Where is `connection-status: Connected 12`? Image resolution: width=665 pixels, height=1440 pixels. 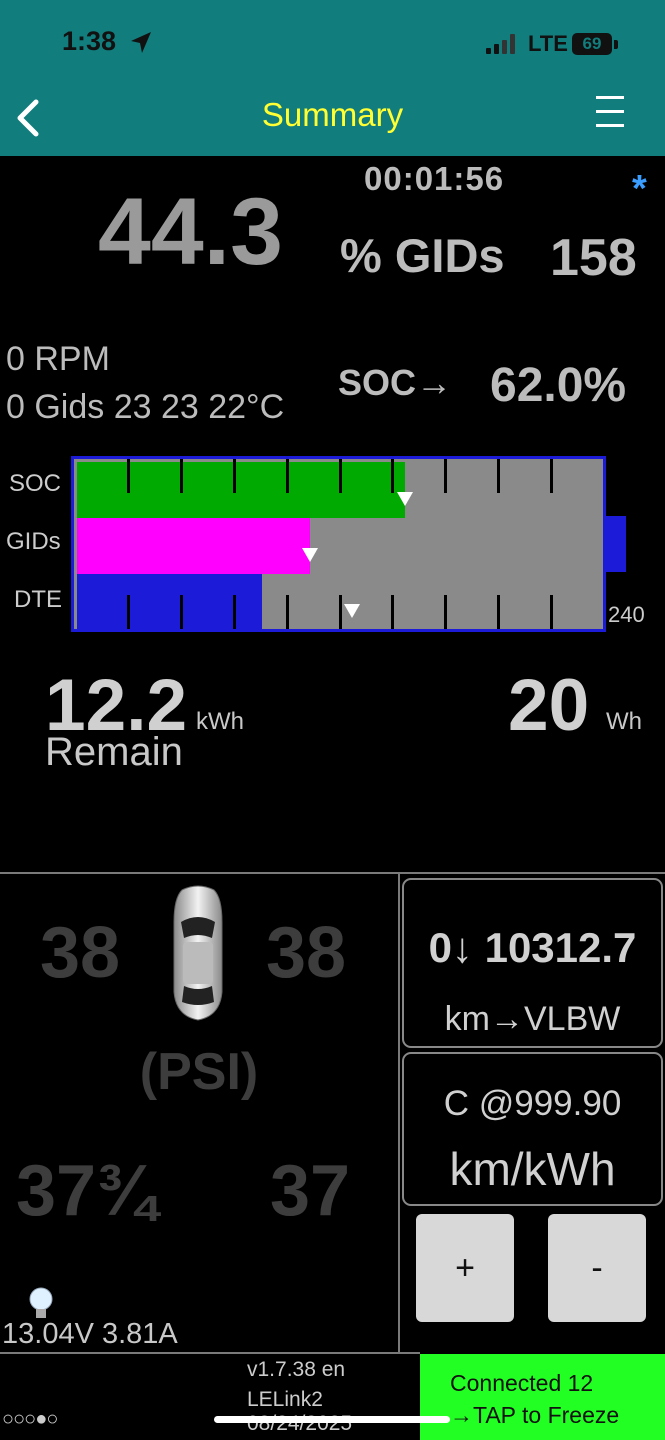
connection-status: Connected 12 is located at coordinates (522, 1383).